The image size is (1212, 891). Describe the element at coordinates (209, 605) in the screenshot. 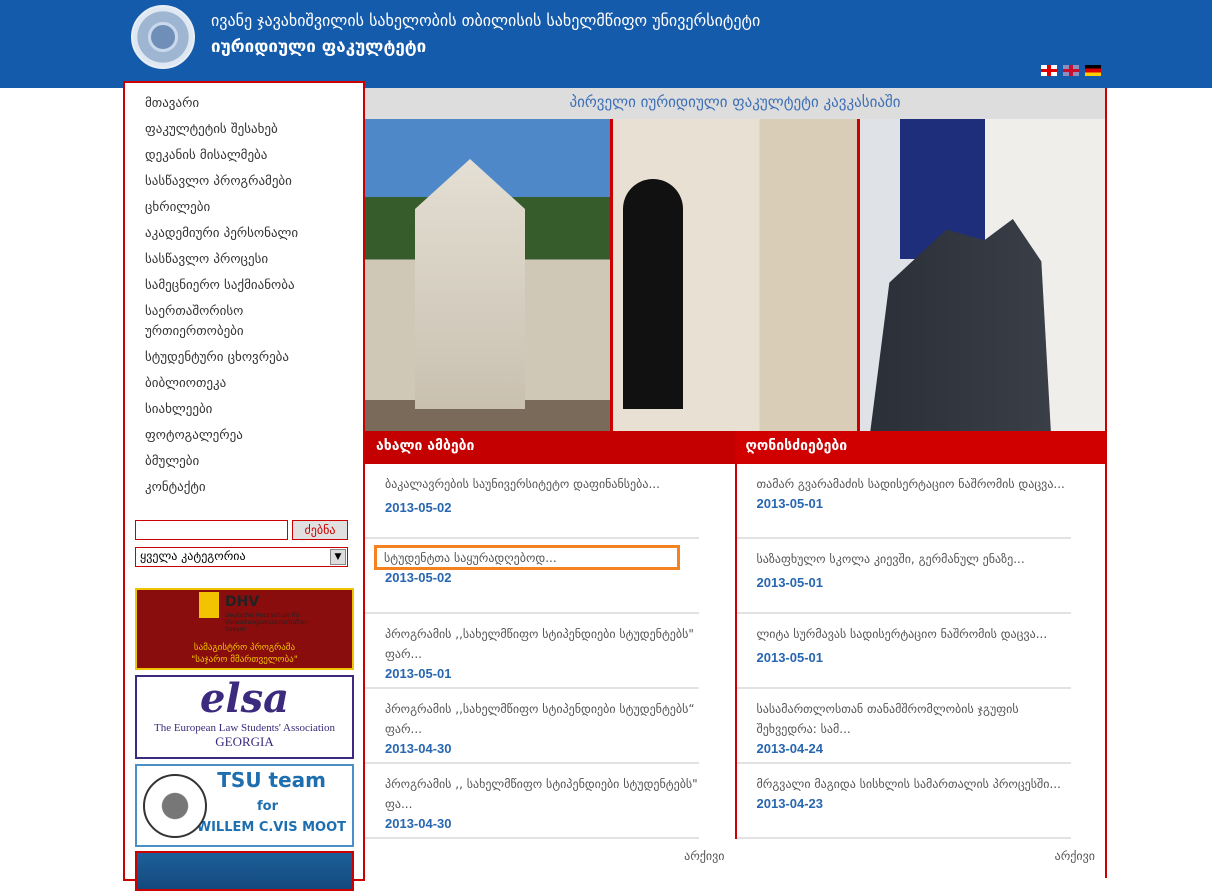

I see `dhv-logo-icon` at that location.